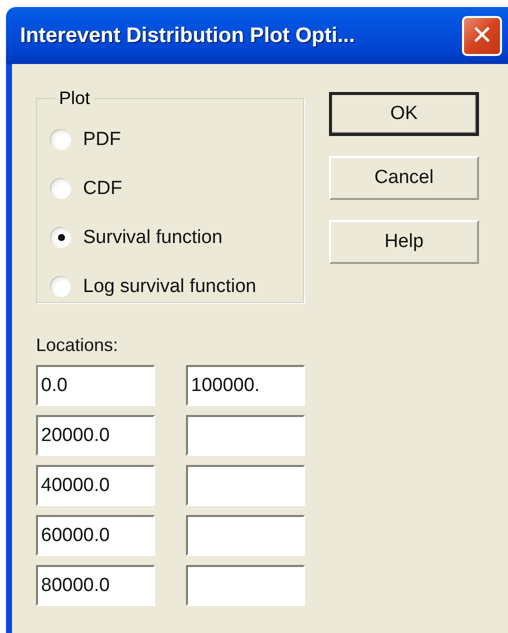 Image resolution: width=508 pixels, height=633 pixels. I want to click on input-field: 40000.0, so click(95, 485).